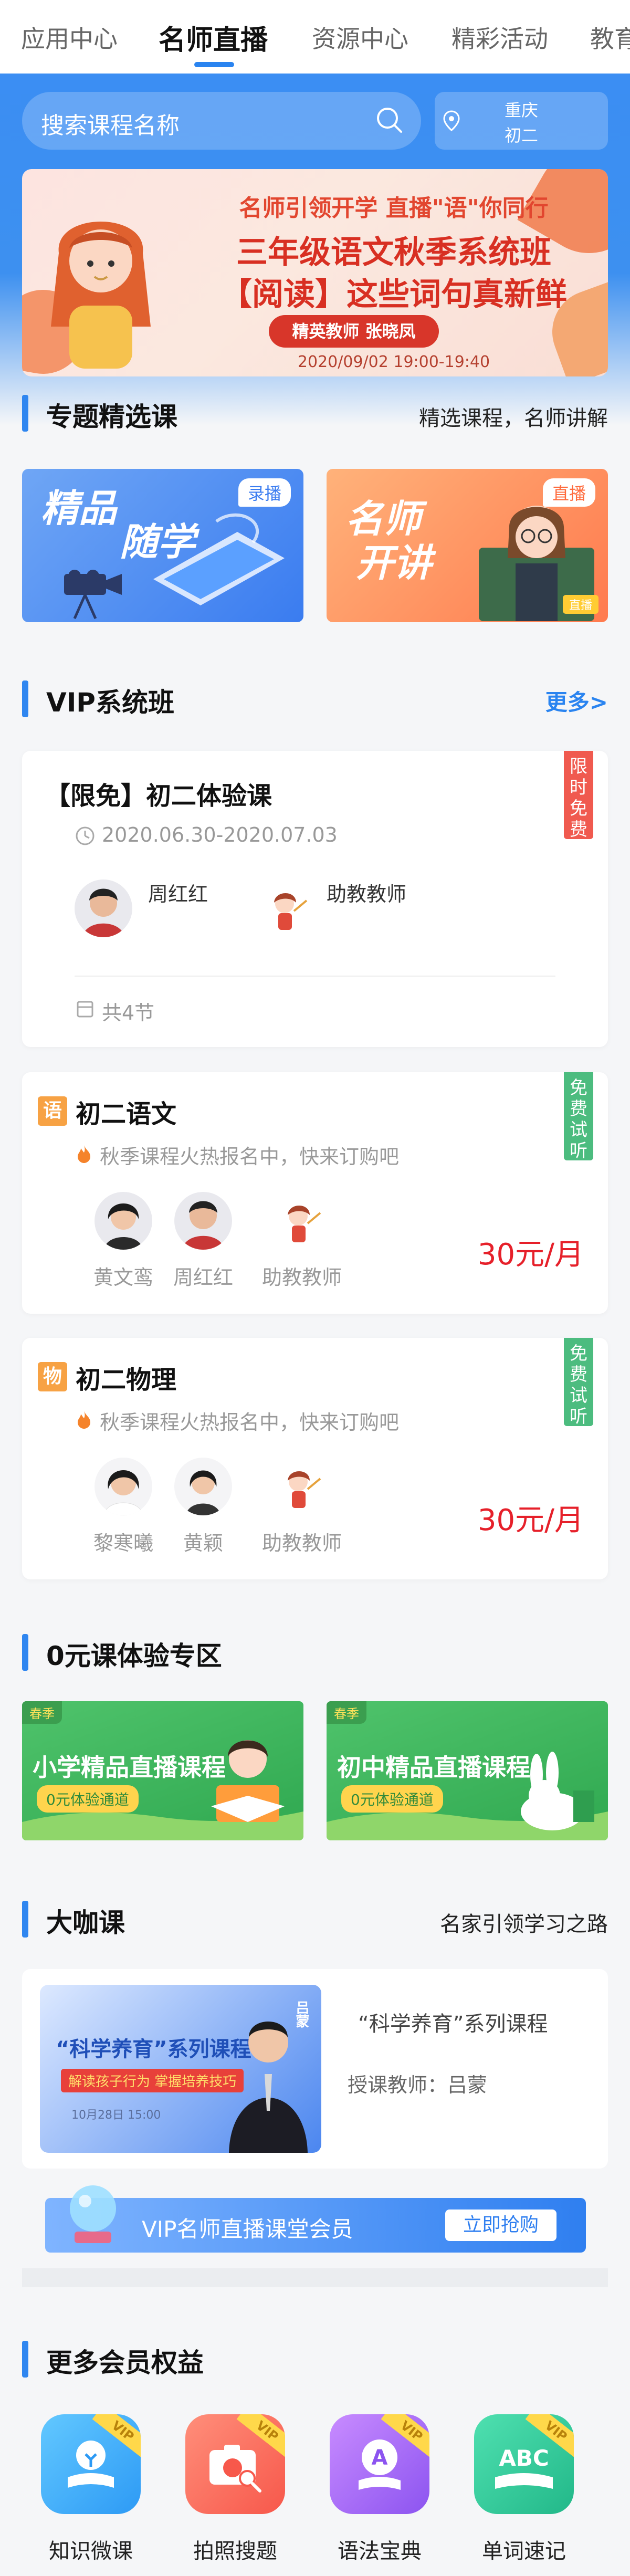  I want to click on featured-card-title: 开讲, so click(394, 563).